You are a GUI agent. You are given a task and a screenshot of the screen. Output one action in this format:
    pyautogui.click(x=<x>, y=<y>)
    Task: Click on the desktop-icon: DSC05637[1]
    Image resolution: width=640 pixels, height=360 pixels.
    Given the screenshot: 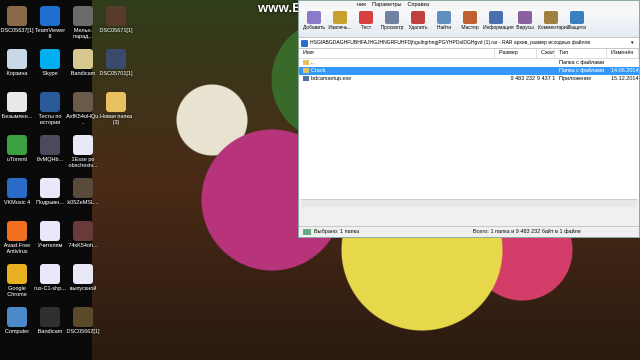 What is the action you would take?
    pyautogui.click(x=17, y=20)
    